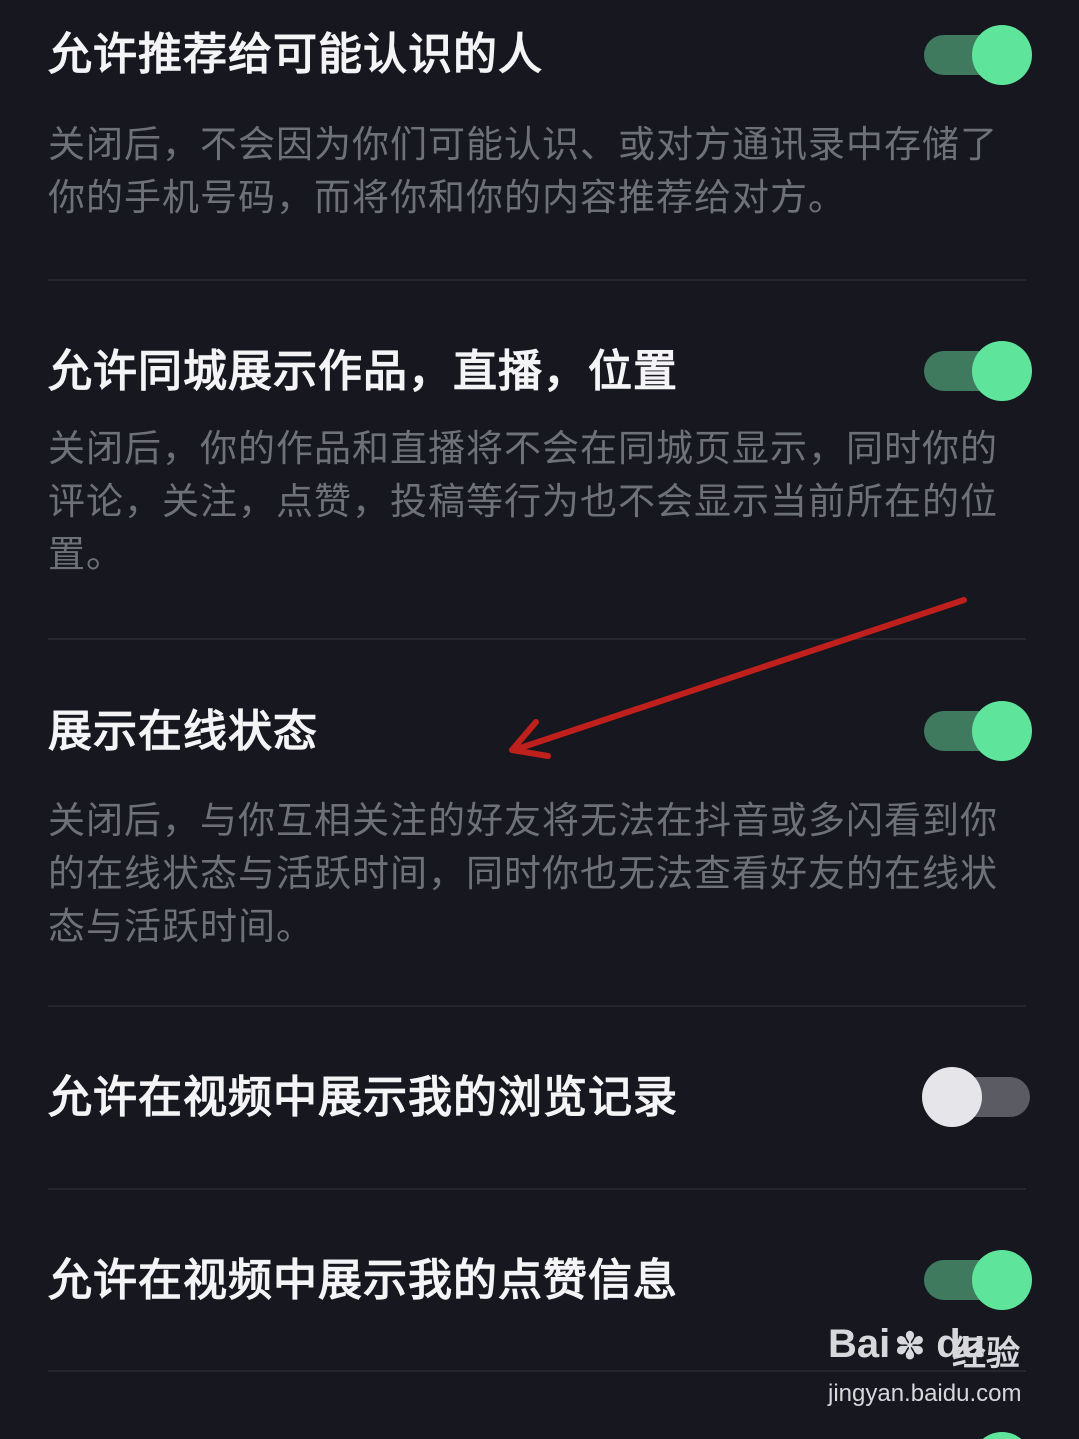 The height and width of the screenshot is (1439, 1079). What do you see at coordinates (738, 678) in the screenshot?
I see `annotation-arrow` at bounding box center [738, 678].